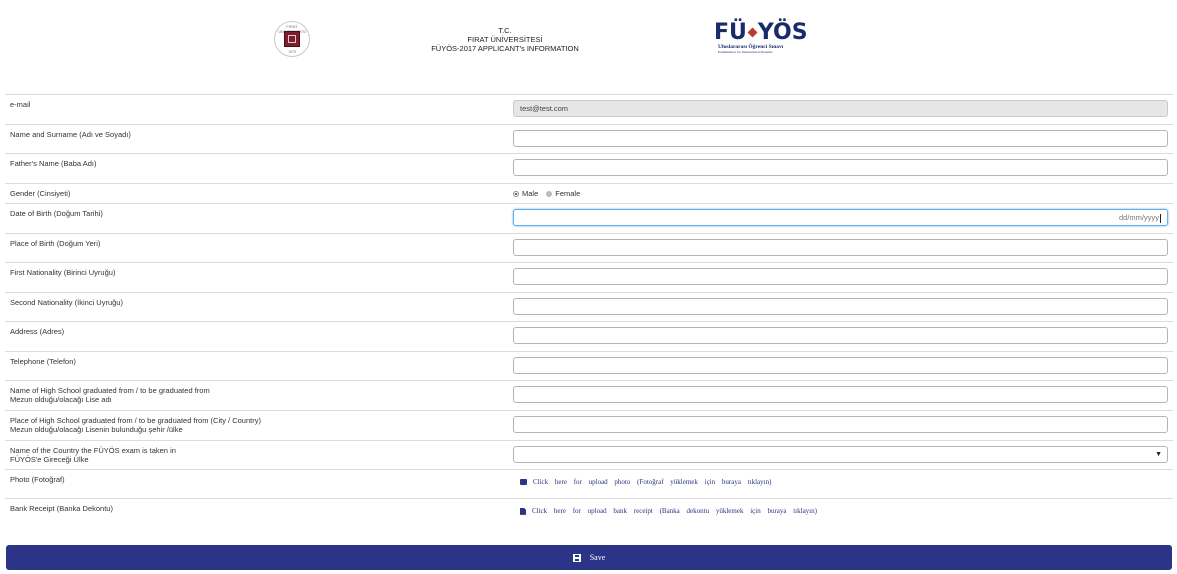  Describe the element at coordinates (598, 557) in the screenshot. I see `save-button-label: Save` at that location.